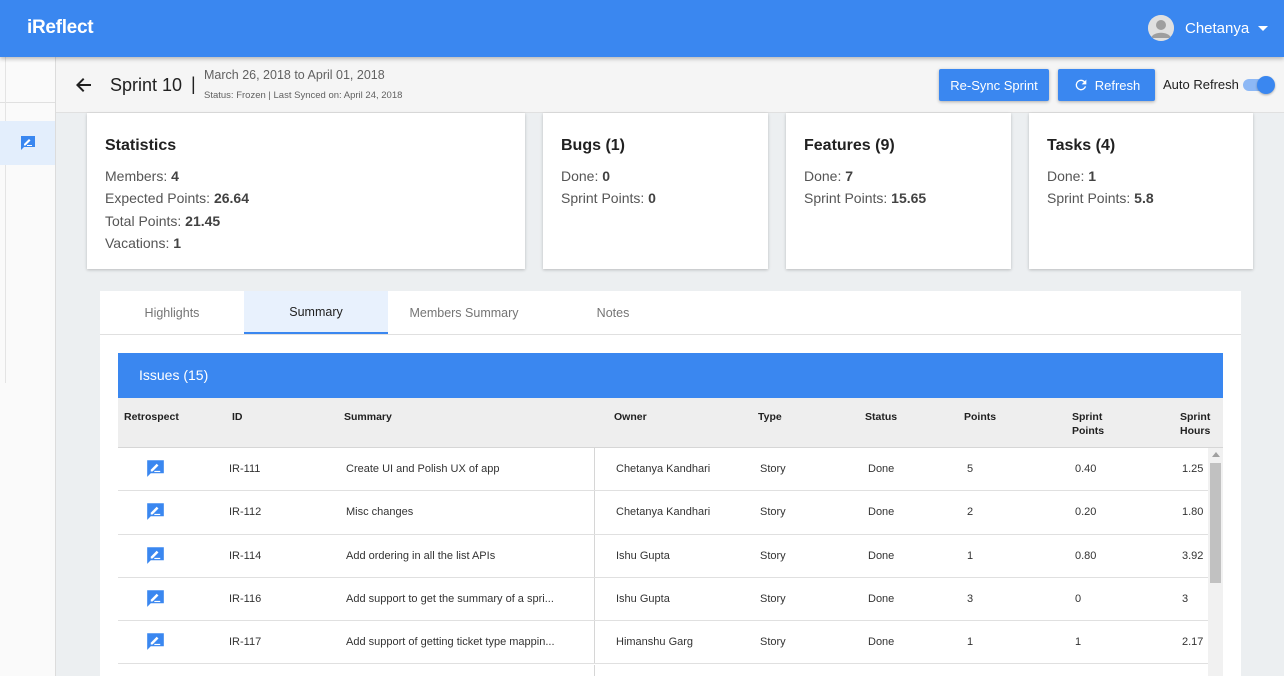  Describe the element at coordinates (608, 198) in the screenshot. I see `stat-sprint-points: Sprint Points: 0` at that location.